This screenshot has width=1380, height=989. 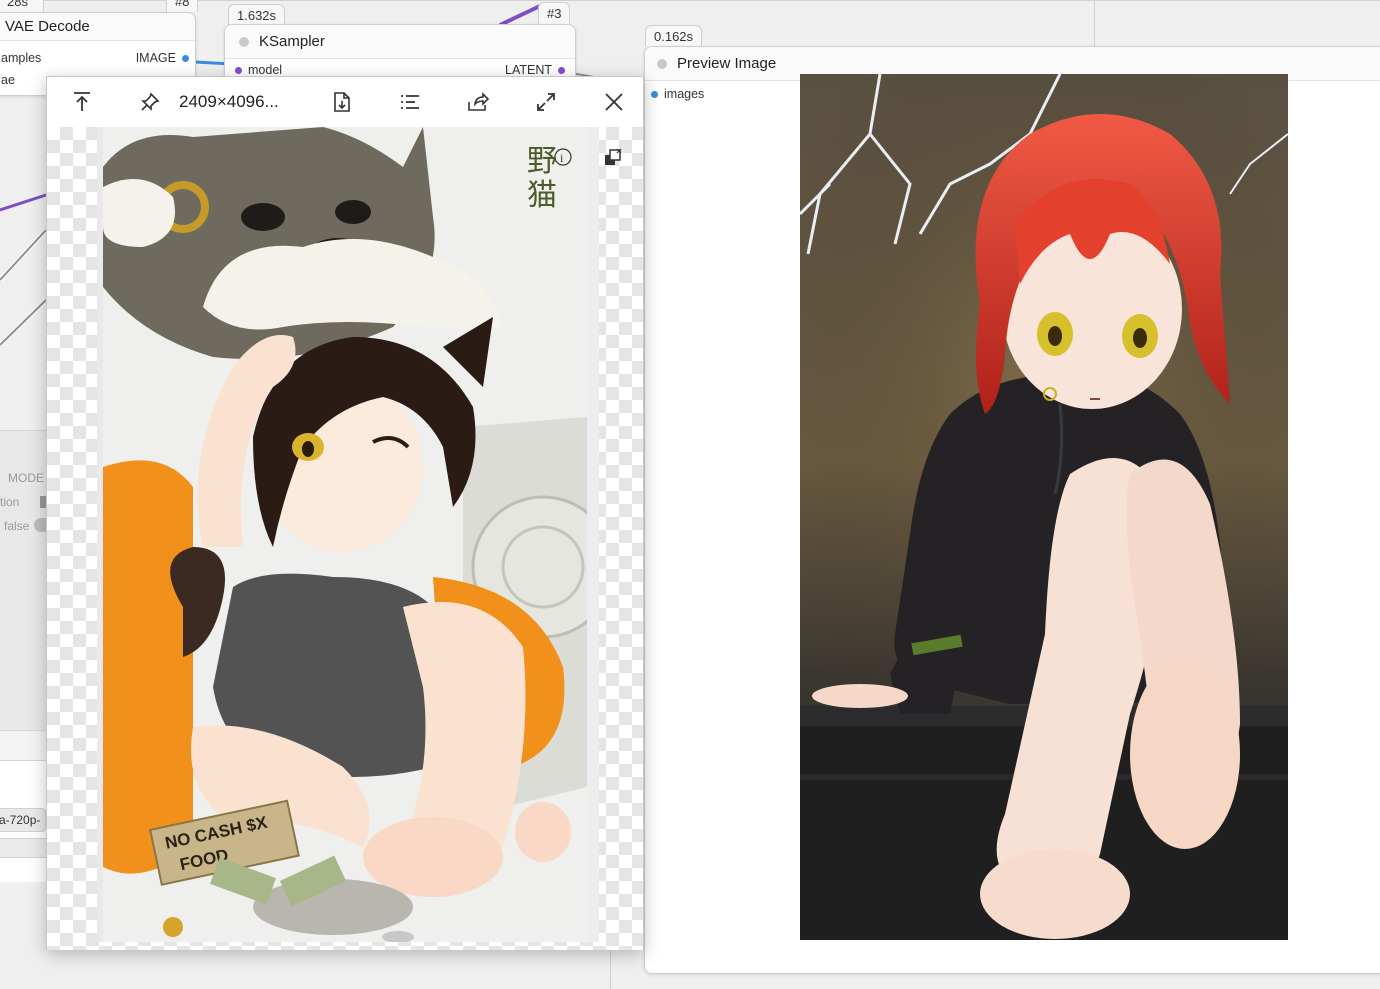 What do you see at coordinates (400, 42) in the screenshot?
I see `ksampler-title-bar: KSampler` at bounding box center [400, 42].